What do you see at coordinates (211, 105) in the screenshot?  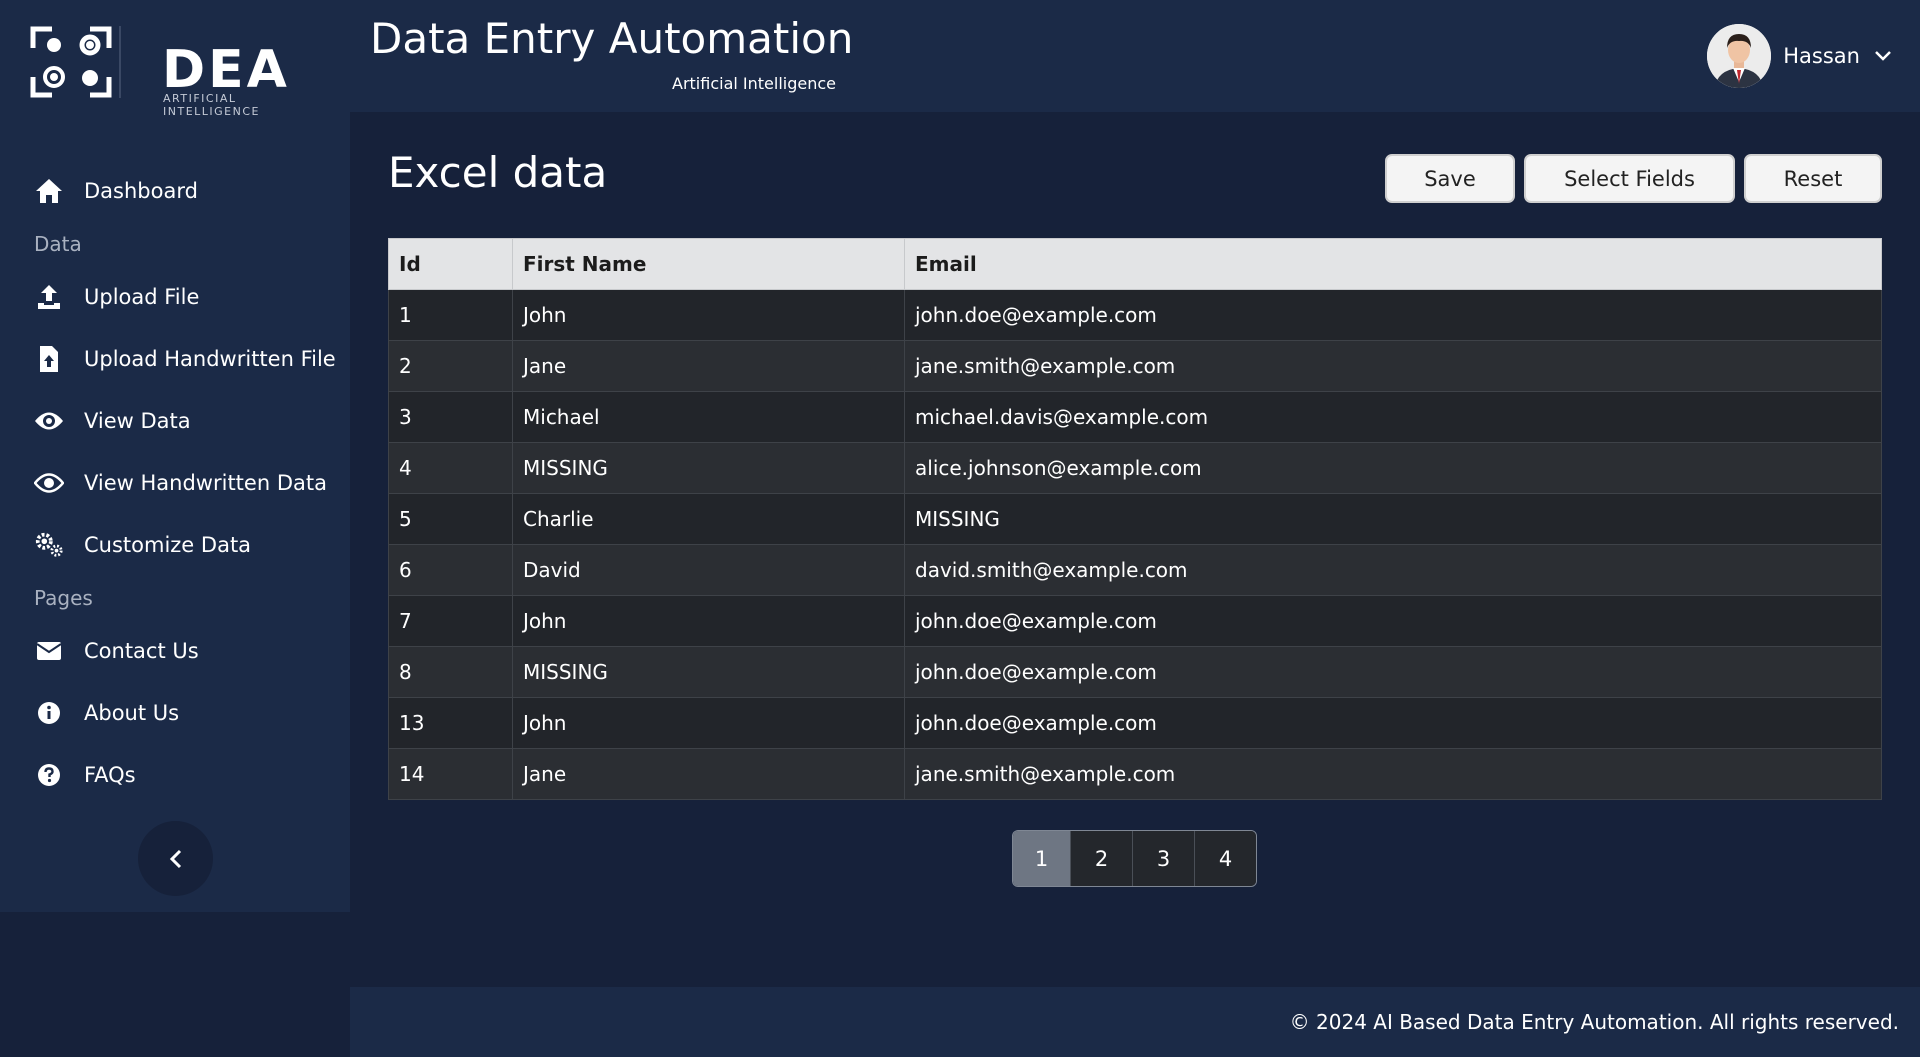 I see `logo-subtext: ARTIFICIAL INTELLIGENCE` at bounding box center [211, 105].